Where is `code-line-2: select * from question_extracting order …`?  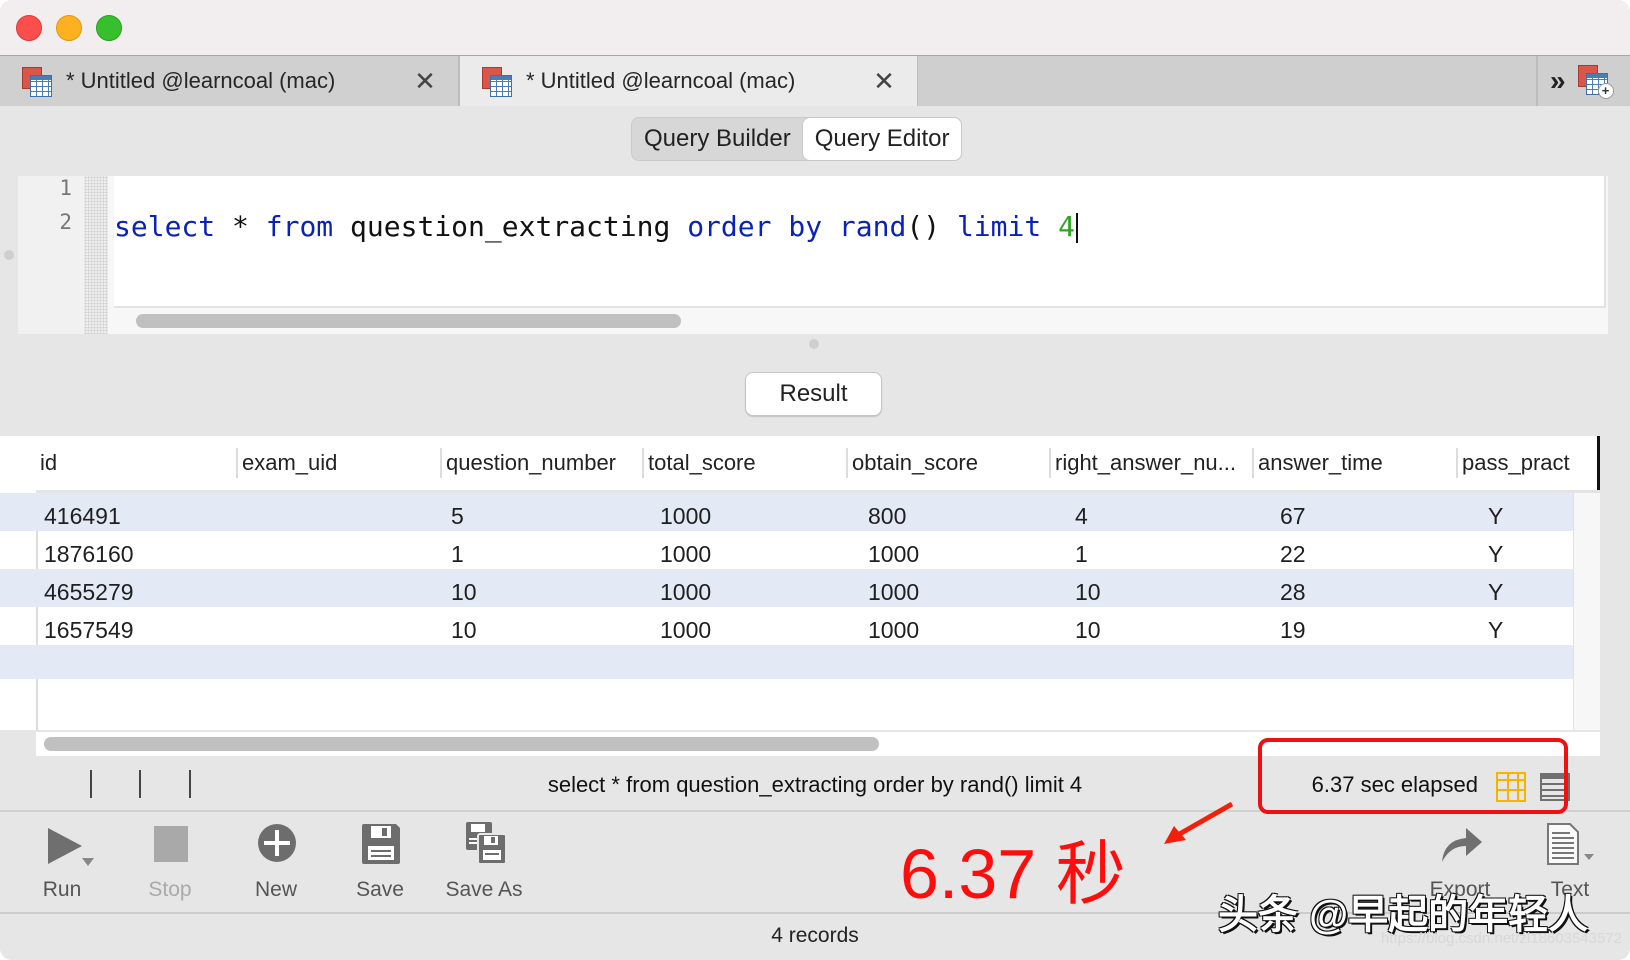
code-line-2: select * from question_extracting order … is located at coordinates (596, 226).